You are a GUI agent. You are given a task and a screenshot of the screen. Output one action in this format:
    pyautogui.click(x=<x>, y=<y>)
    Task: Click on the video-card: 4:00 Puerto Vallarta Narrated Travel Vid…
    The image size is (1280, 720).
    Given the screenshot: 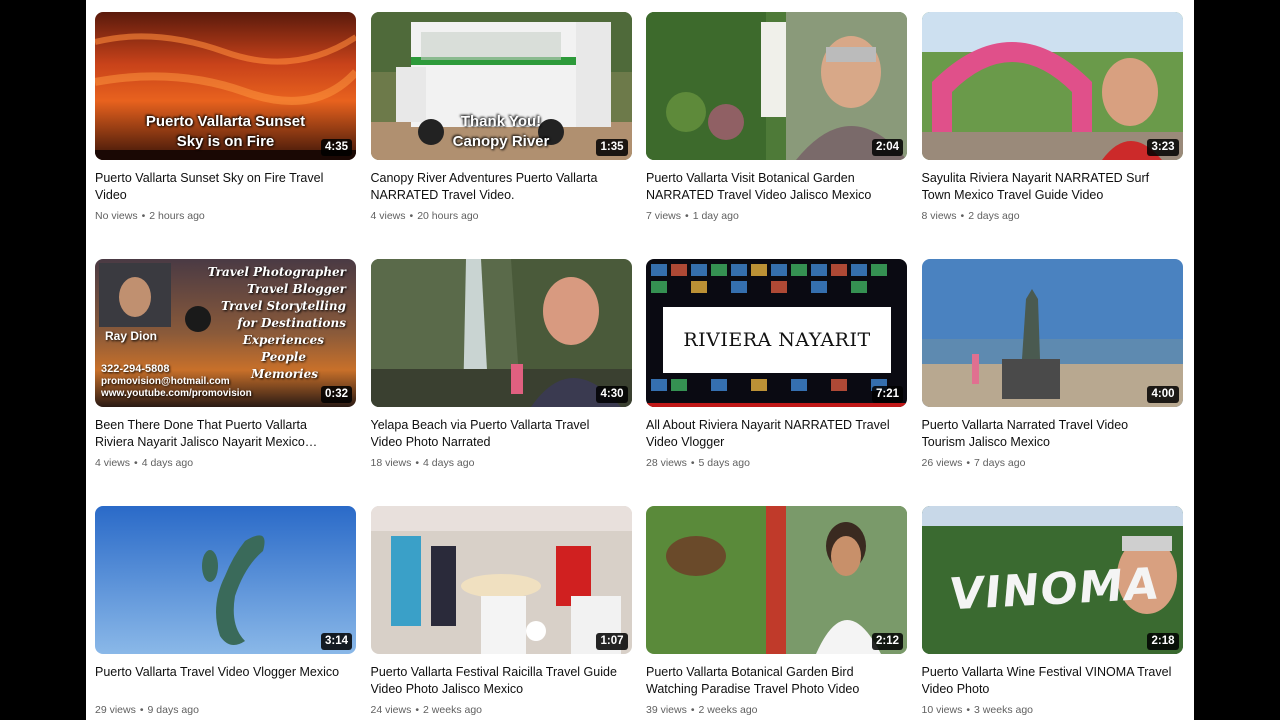 What is the action you would take?
    pyautogui.click(x=1052, y=382)
    